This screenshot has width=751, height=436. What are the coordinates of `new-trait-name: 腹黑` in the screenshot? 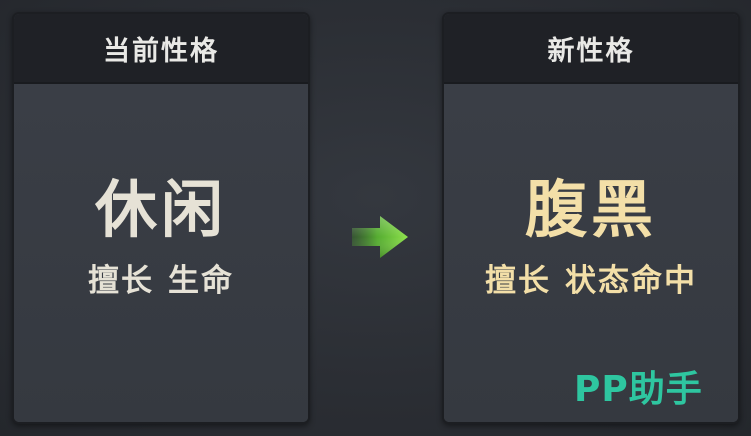 It's located at (590, 209).